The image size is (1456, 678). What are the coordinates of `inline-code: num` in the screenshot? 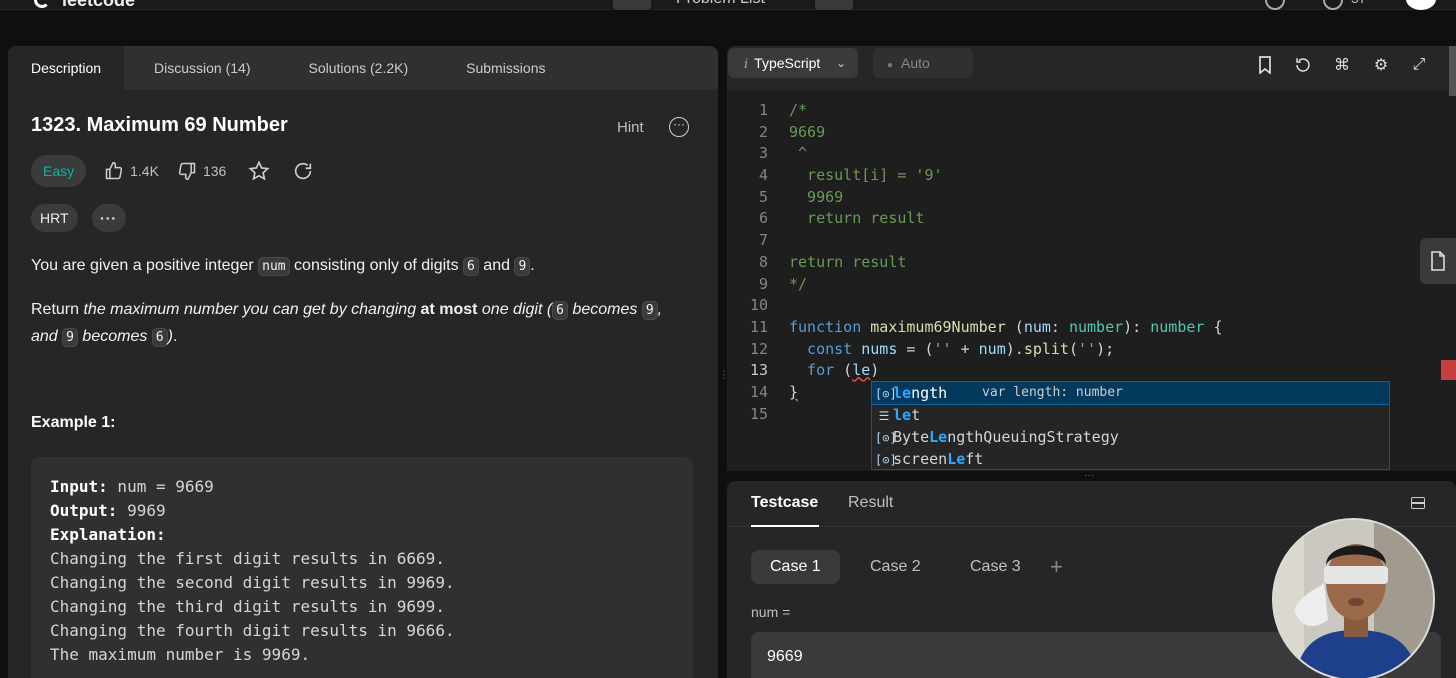 It's located at (274, 266).